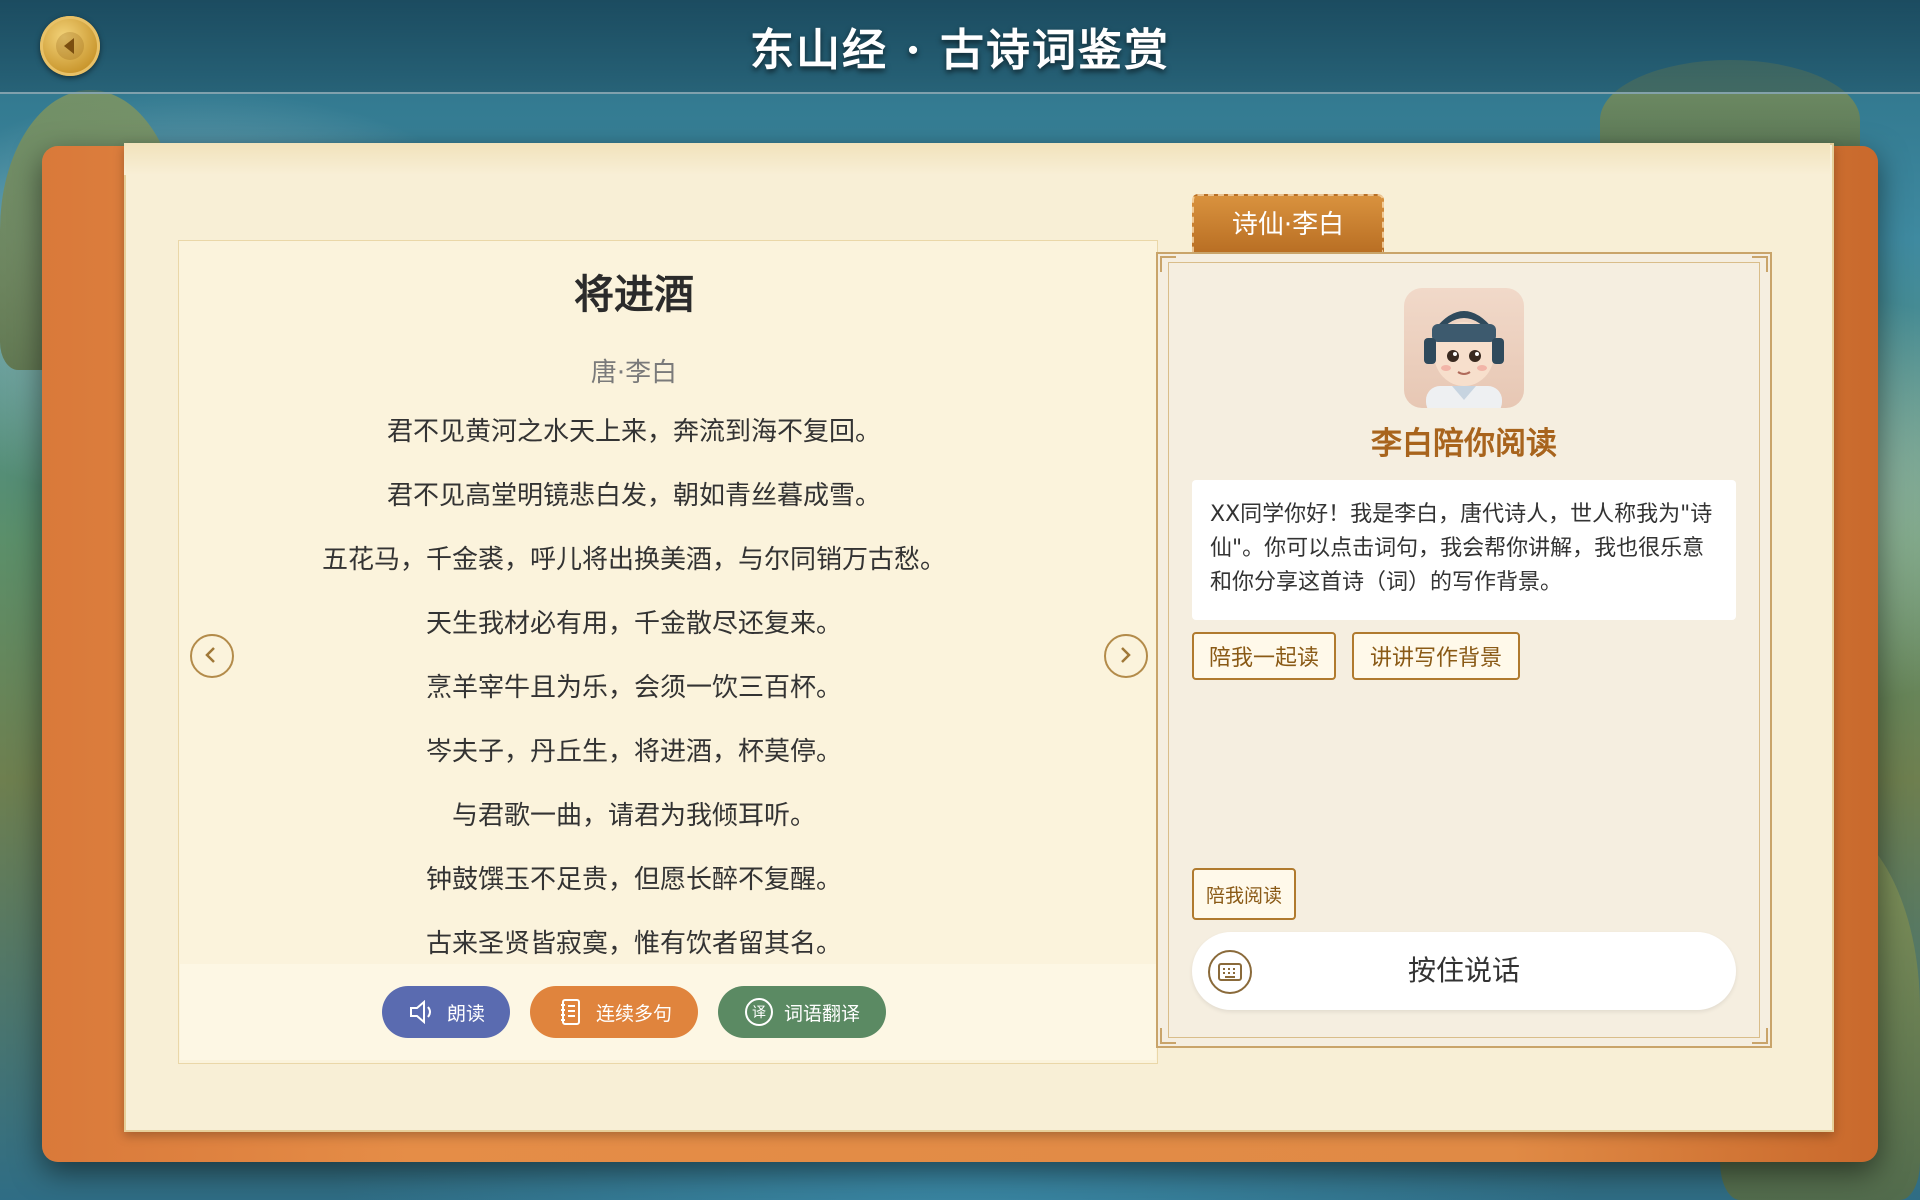  I want to click on avatar, so click(1464, 348).